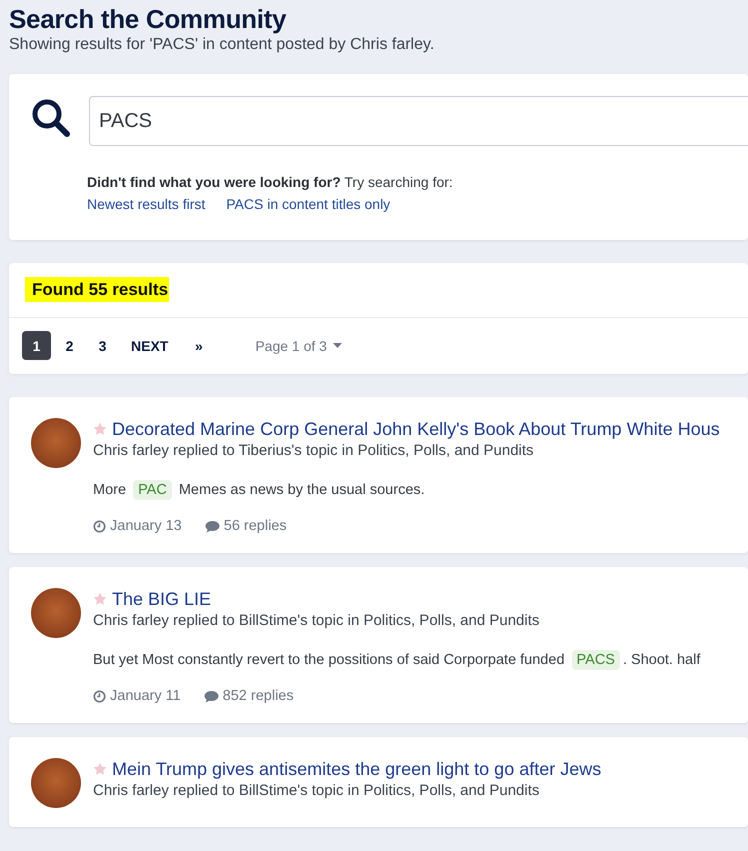 This screenshot has height=851, width=748. Describe the element at coordinates (314, 451) in the screenshot. I see `activity-text: Chris farley replied to Tiberius's topic in Politics, Polls, and Pundits` at that location.